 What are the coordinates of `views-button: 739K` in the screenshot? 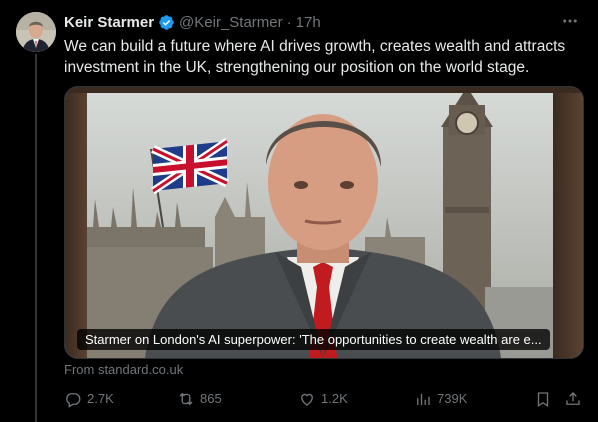 It's located at (440, 399).